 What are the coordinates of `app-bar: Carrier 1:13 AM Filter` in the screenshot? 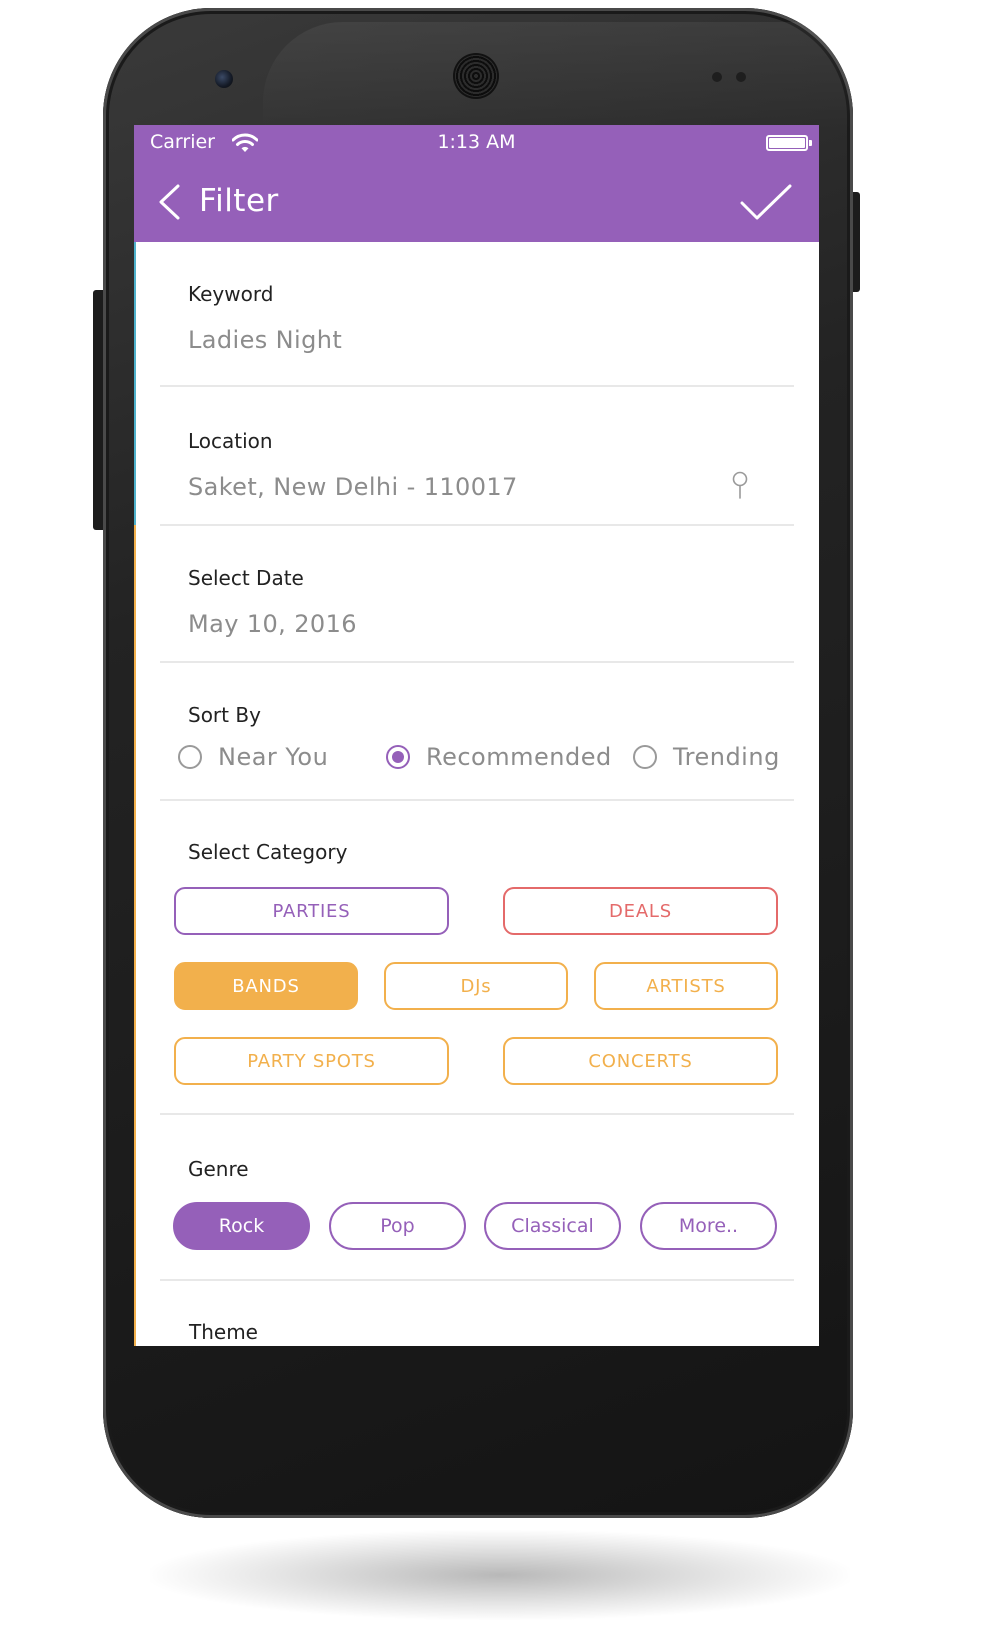 It's located at (476, 183).